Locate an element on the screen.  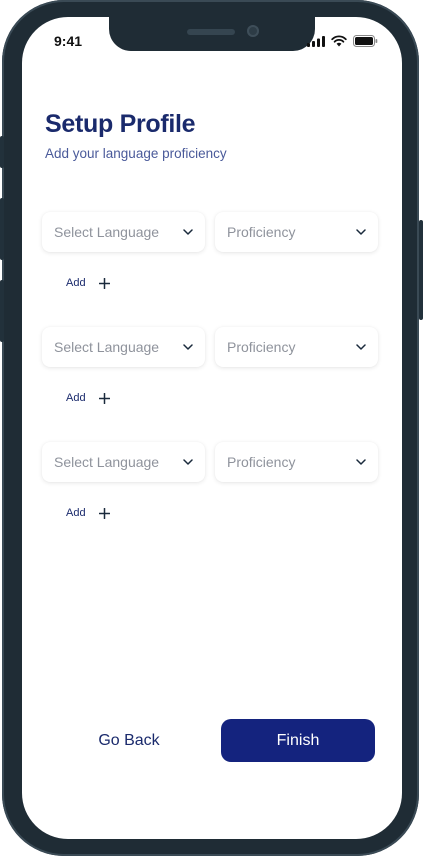
status-time: 9:41 is located at coordinates (68, 41).